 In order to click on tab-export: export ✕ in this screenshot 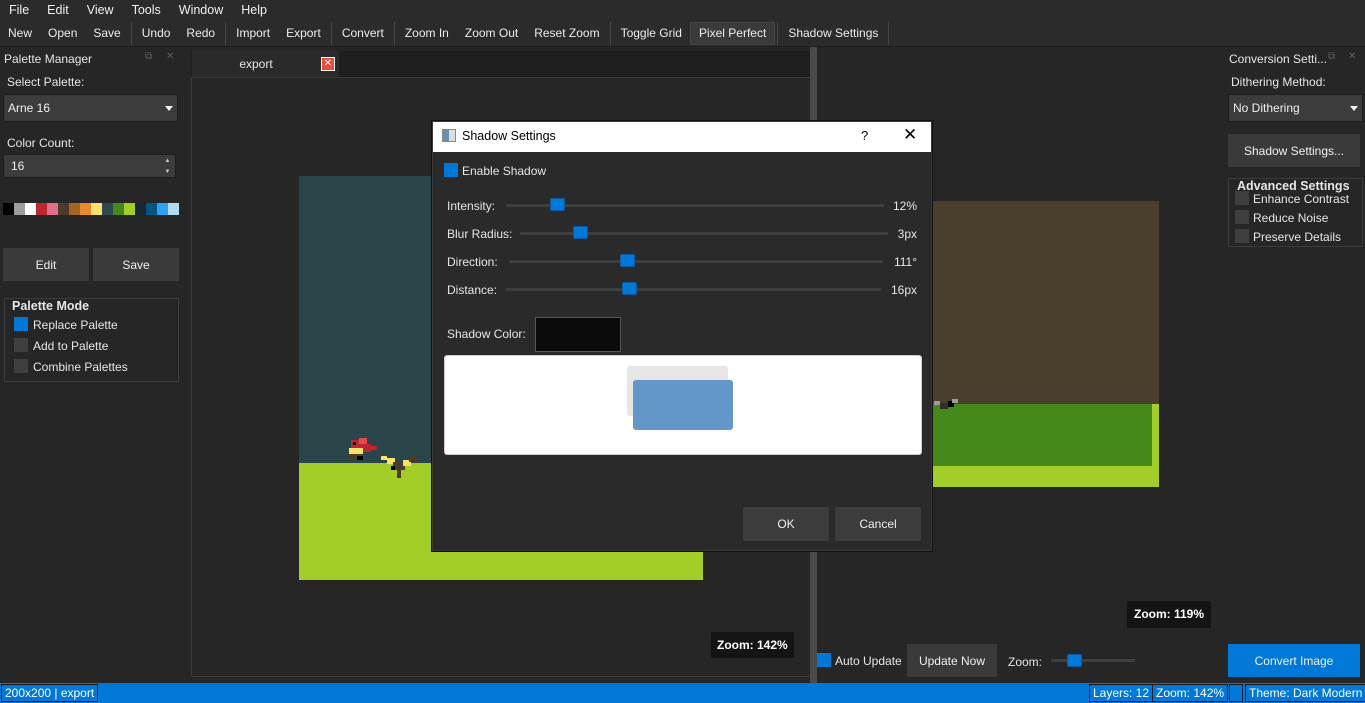, I will do `click(265, 64)`.